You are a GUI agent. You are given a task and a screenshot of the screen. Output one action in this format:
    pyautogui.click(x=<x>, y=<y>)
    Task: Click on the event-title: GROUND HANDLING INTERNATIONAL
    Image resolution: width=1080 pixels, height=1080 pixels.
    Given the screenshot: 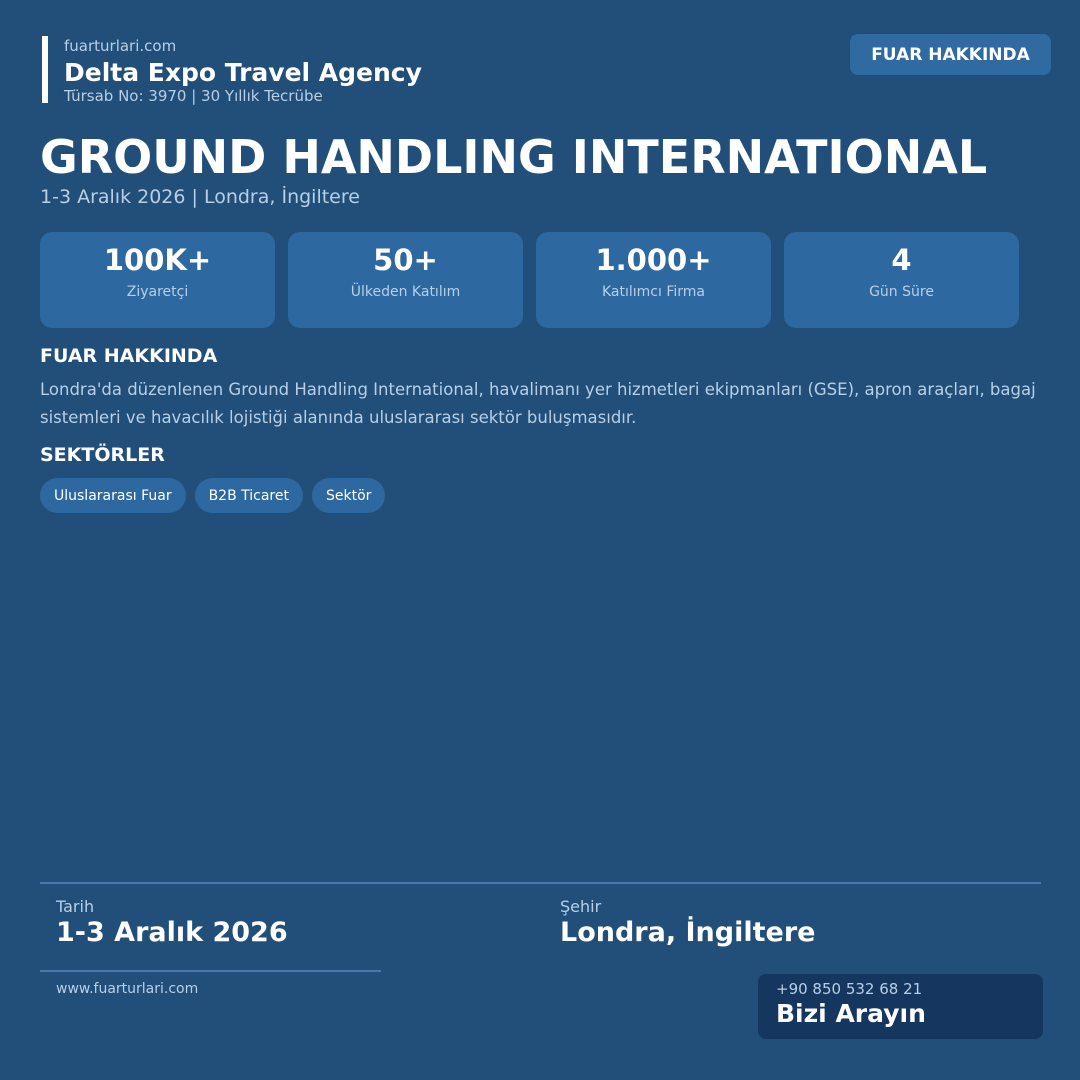 What is the action you would take?
    pyautogui.click(x=514, y=157)
    